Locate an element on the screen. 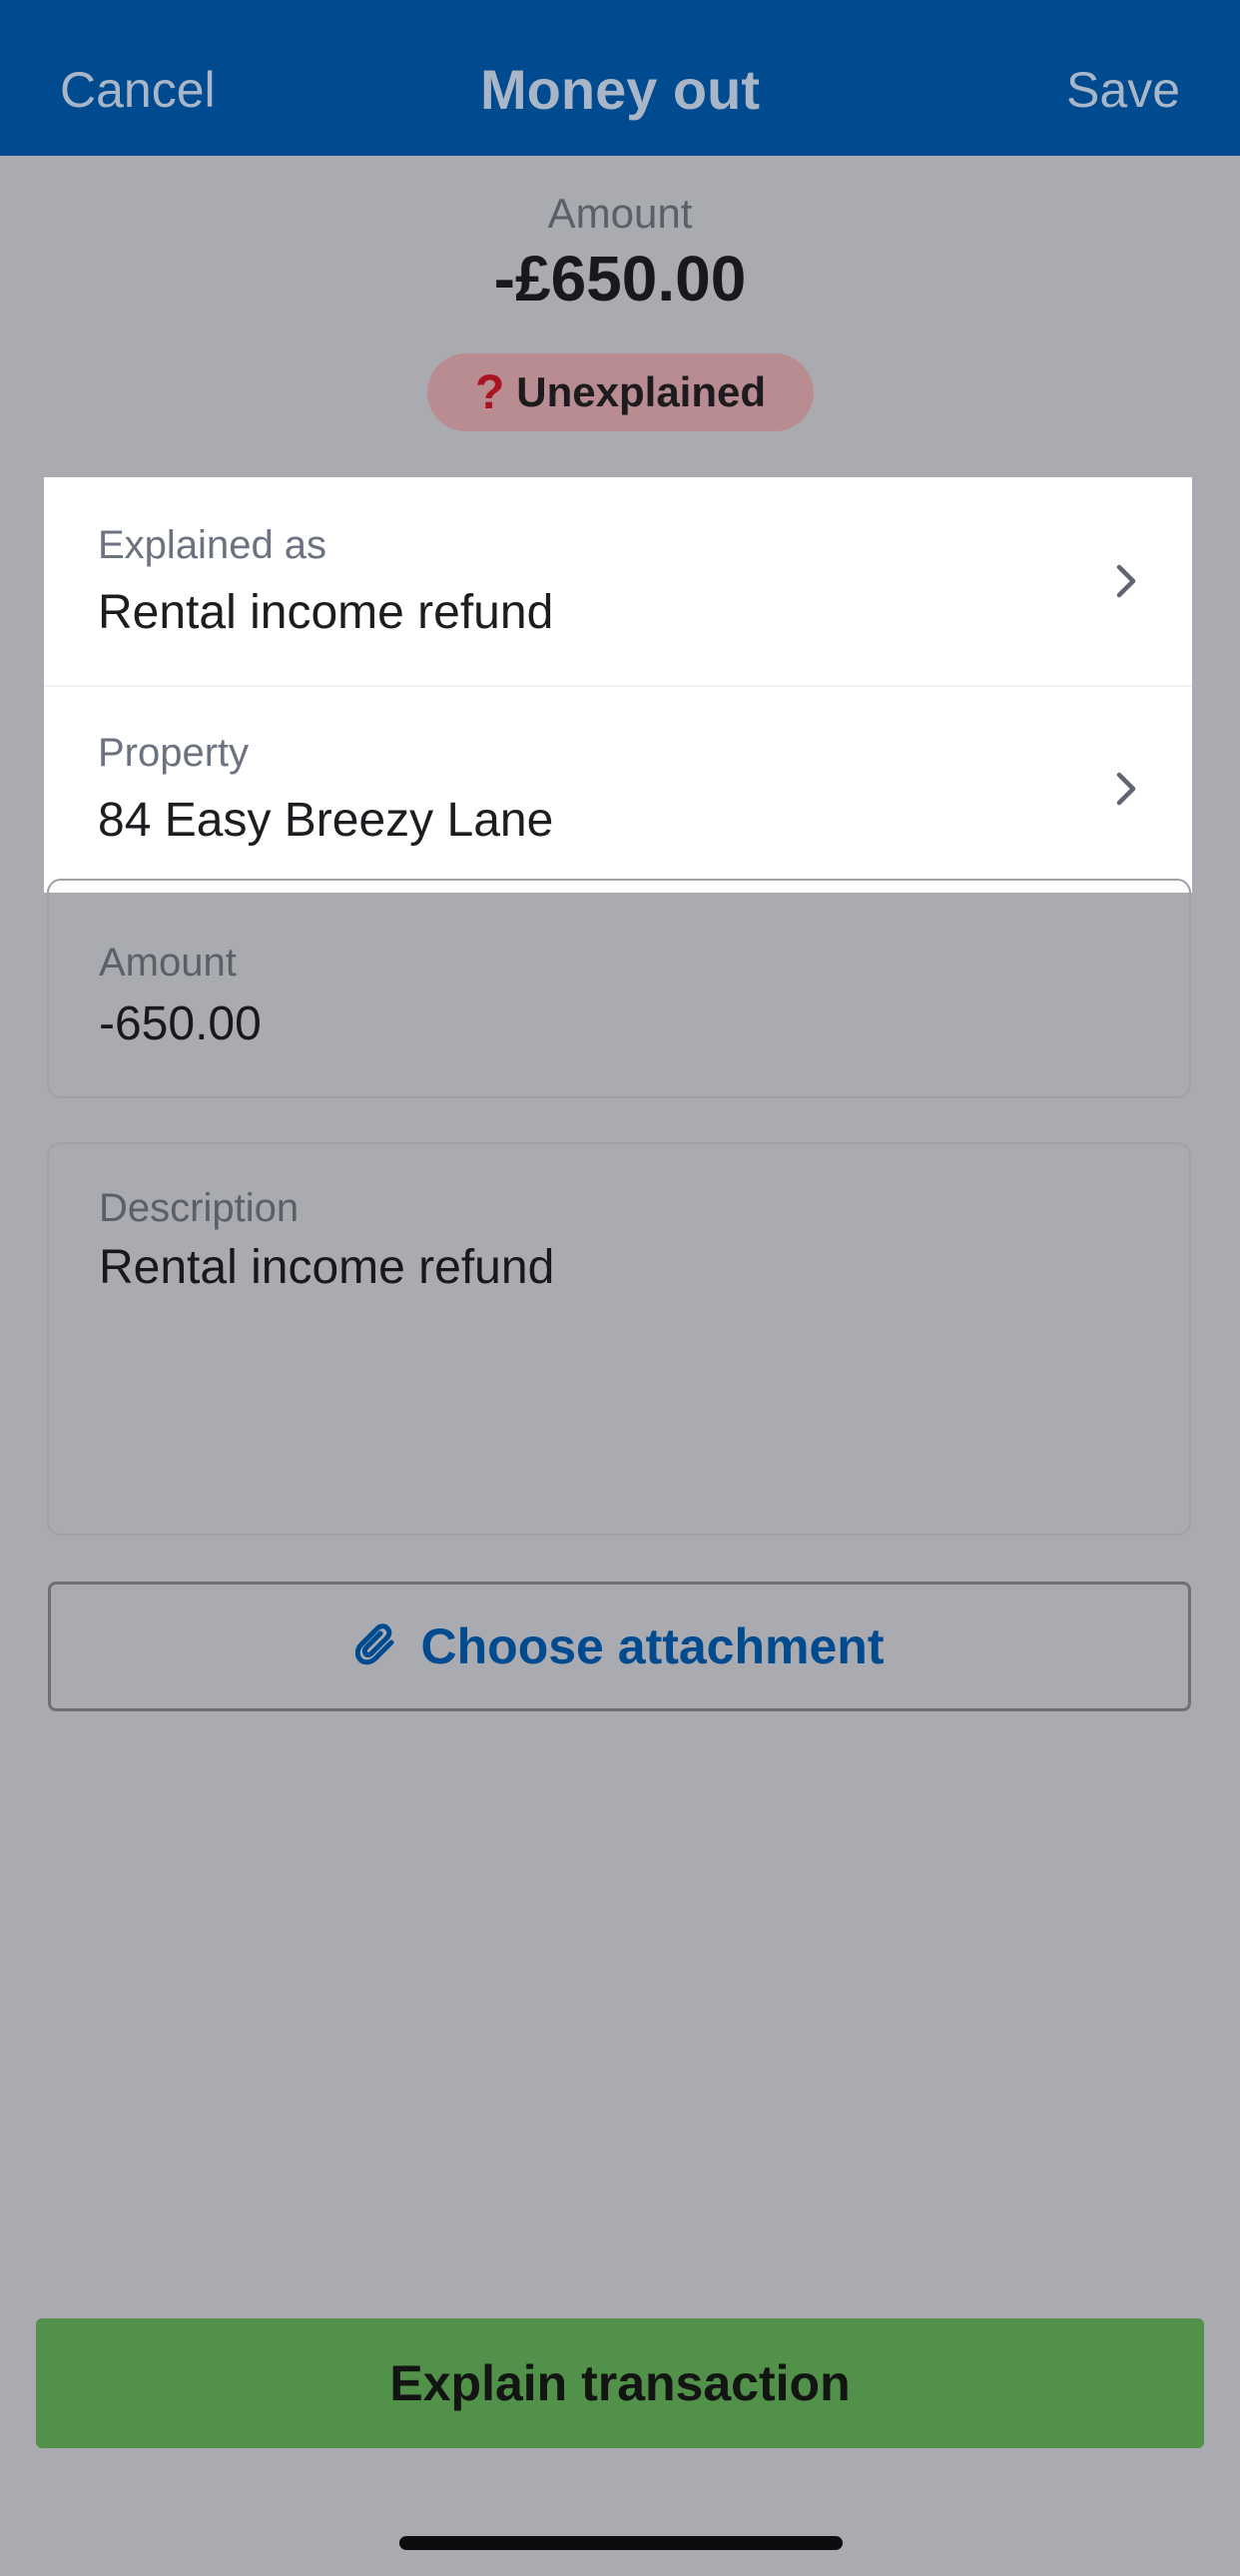 Image resolution: width=1240 pixels, height=2576 pixels. cancel-button: Cancel is located at coordinates (138, 90).